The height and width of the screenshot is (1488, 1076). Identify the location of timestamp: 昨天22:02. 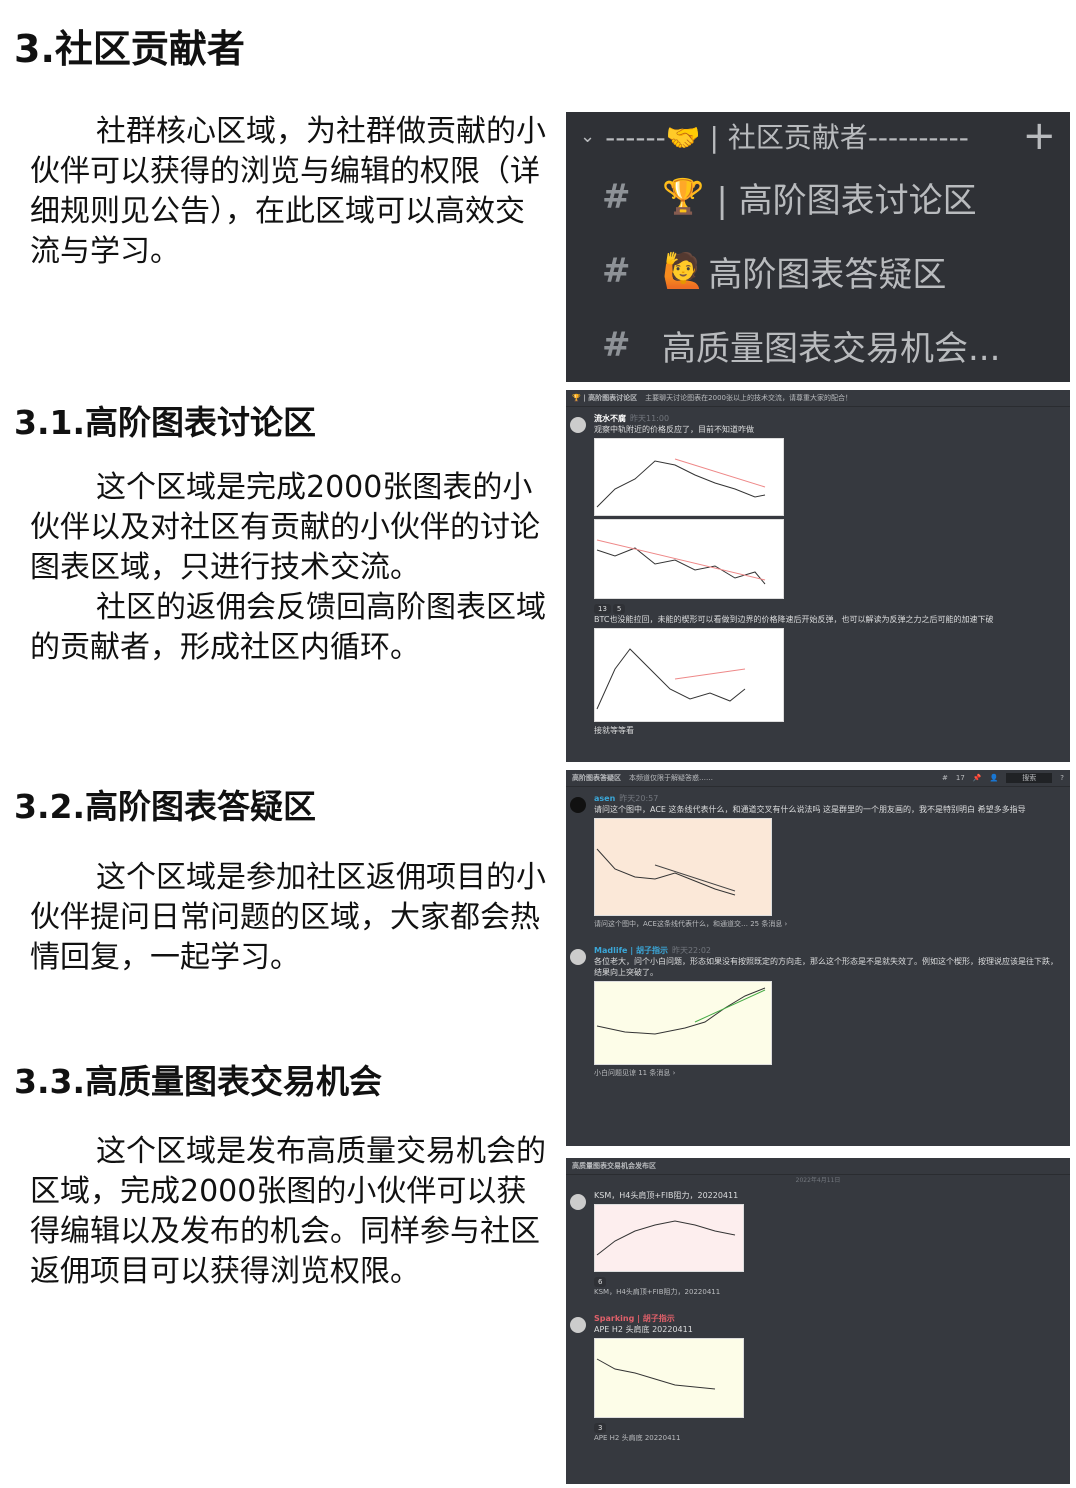
(691, 950).